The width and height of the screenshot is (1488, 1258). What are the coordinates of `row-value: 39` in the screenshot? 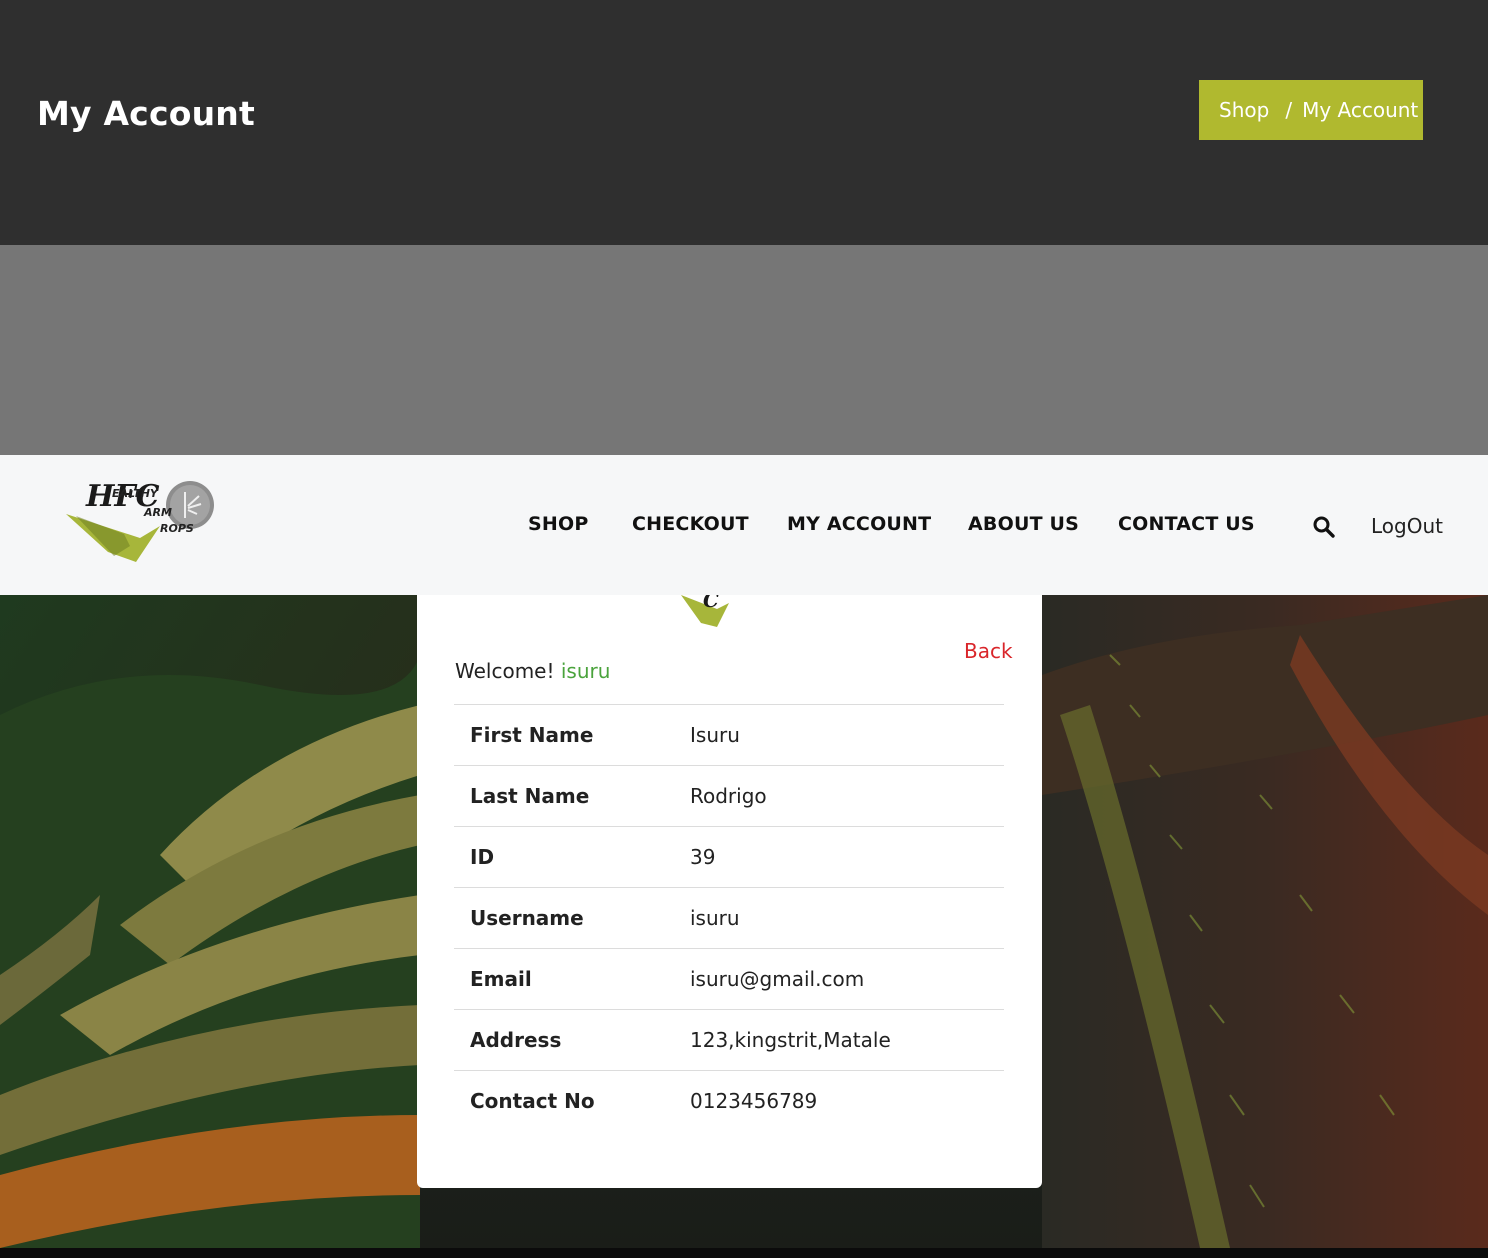 It's located at (703, 857).